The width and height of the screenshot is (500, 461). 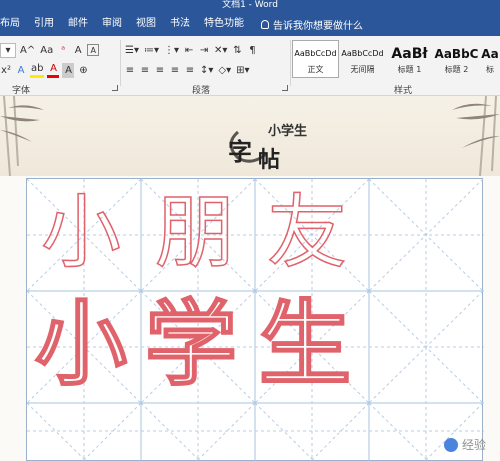 What do you see at coordinates (189, 50) in the screenshot?
I see `decrease-indent-icon: ⇤` at bounding box center [189, 50].